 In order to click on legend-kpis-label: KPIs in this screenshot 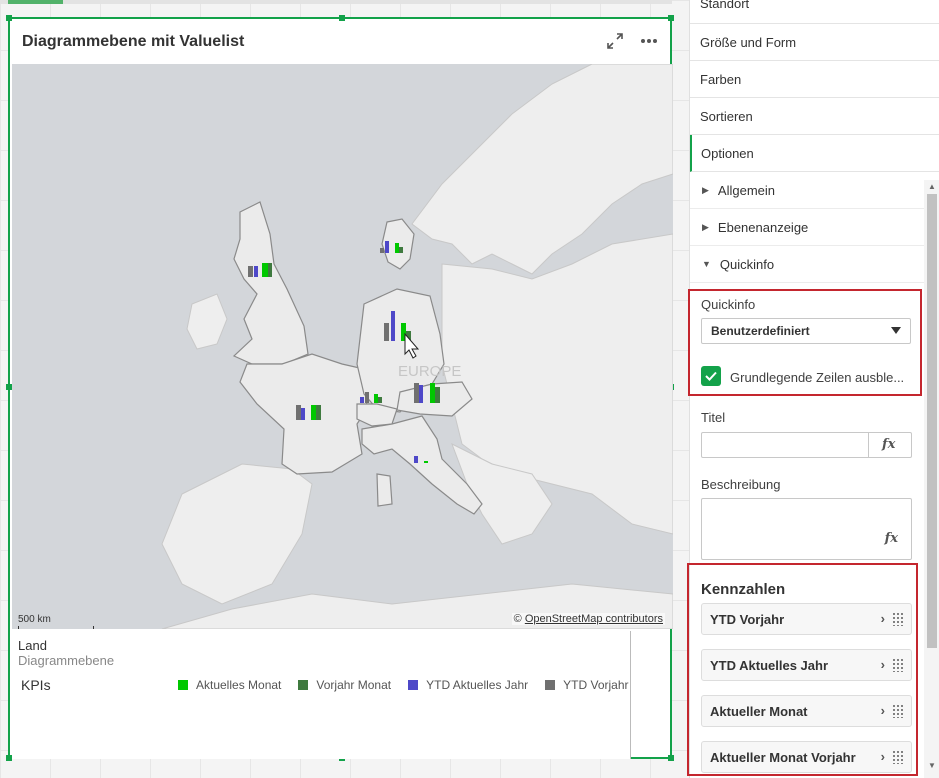, I will do `click(36, 685)`.